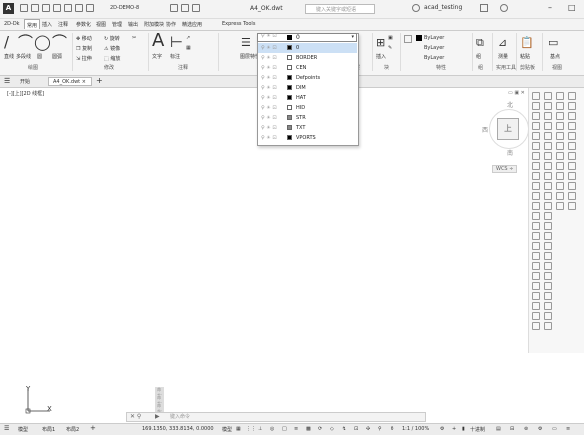  I want to click on undo-icon, so click(79, 8).